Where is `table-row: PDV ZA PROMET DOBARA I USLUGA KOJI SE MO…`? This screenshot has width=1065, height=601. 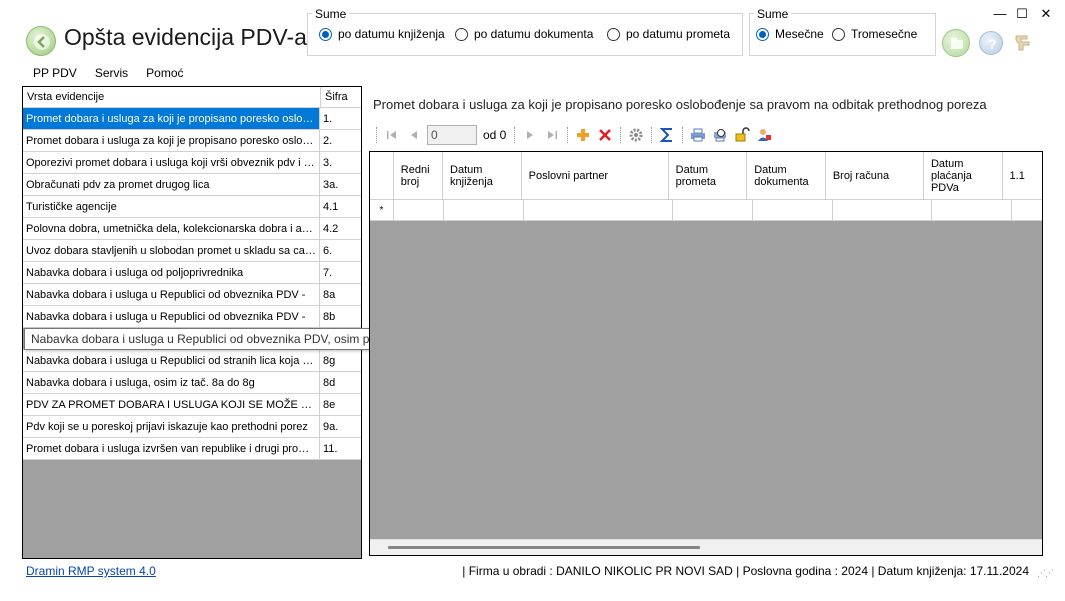
table-row: PDV ZA PROMET DOBARA I USLUGA KOJI SE MO… is located at coordinates (192, 405).